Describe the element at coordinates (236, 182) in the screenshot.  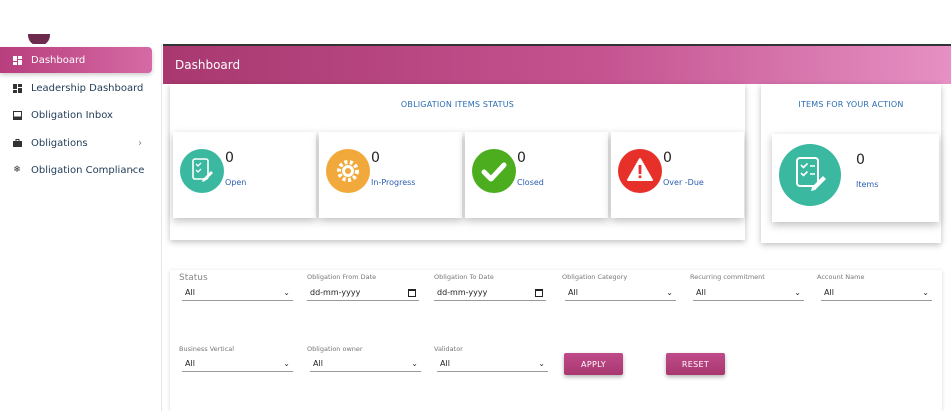
I see `stat-label: Open` at that location.